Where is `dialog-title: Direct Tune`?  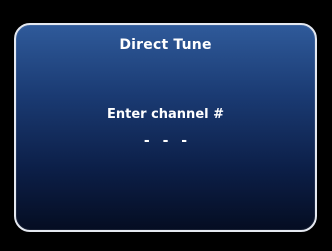 dialog-title: Direct Tune is located at coordinates (165, 45).